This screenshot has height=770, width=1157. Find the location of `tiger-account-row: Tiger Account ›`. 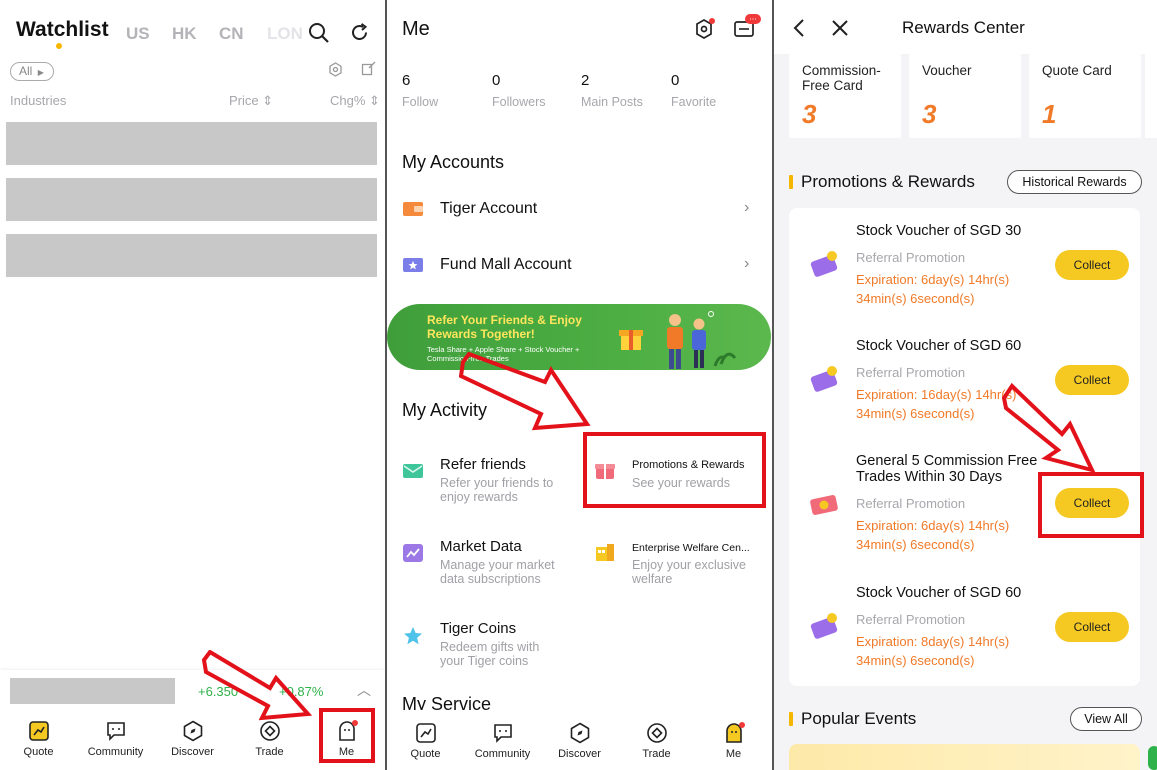

tiger-account-row: Tiger Account › is located at coordinates (579, 209).